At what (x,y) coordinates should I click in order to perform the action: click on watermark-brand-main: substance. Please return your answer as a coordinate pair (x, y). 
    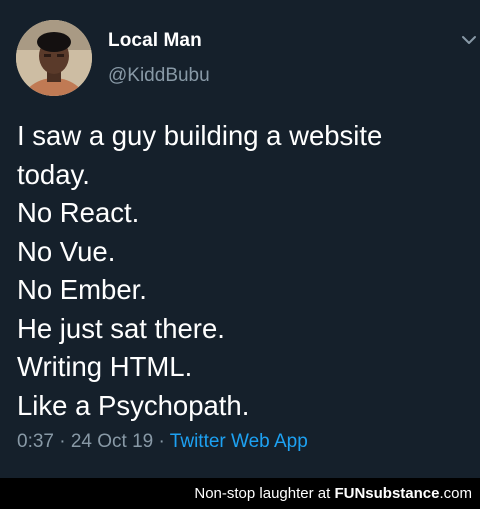
    Looking at the image, I should click on (402, 493).